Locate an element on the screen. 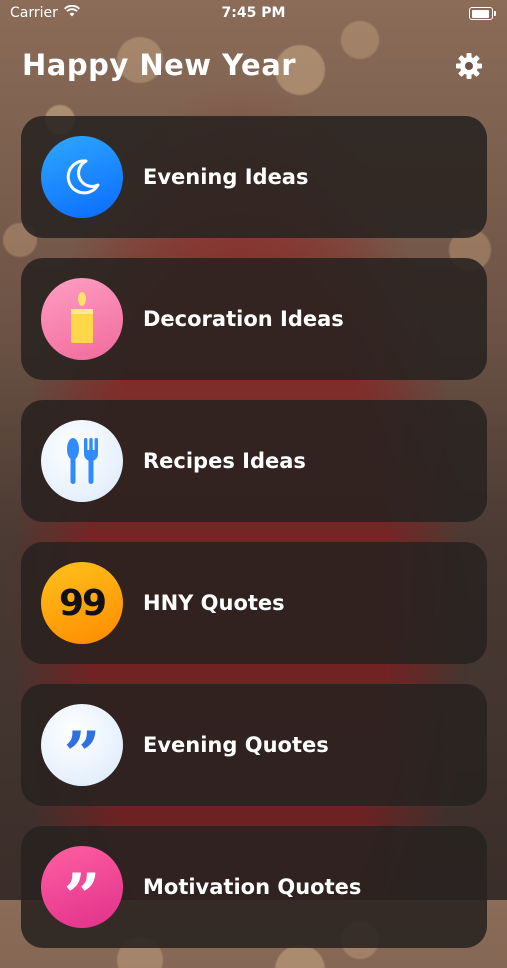 The image size is (507, 968). menu-item-recipes-ideas: Recipes Ideas is located at coordinates (254, 461).